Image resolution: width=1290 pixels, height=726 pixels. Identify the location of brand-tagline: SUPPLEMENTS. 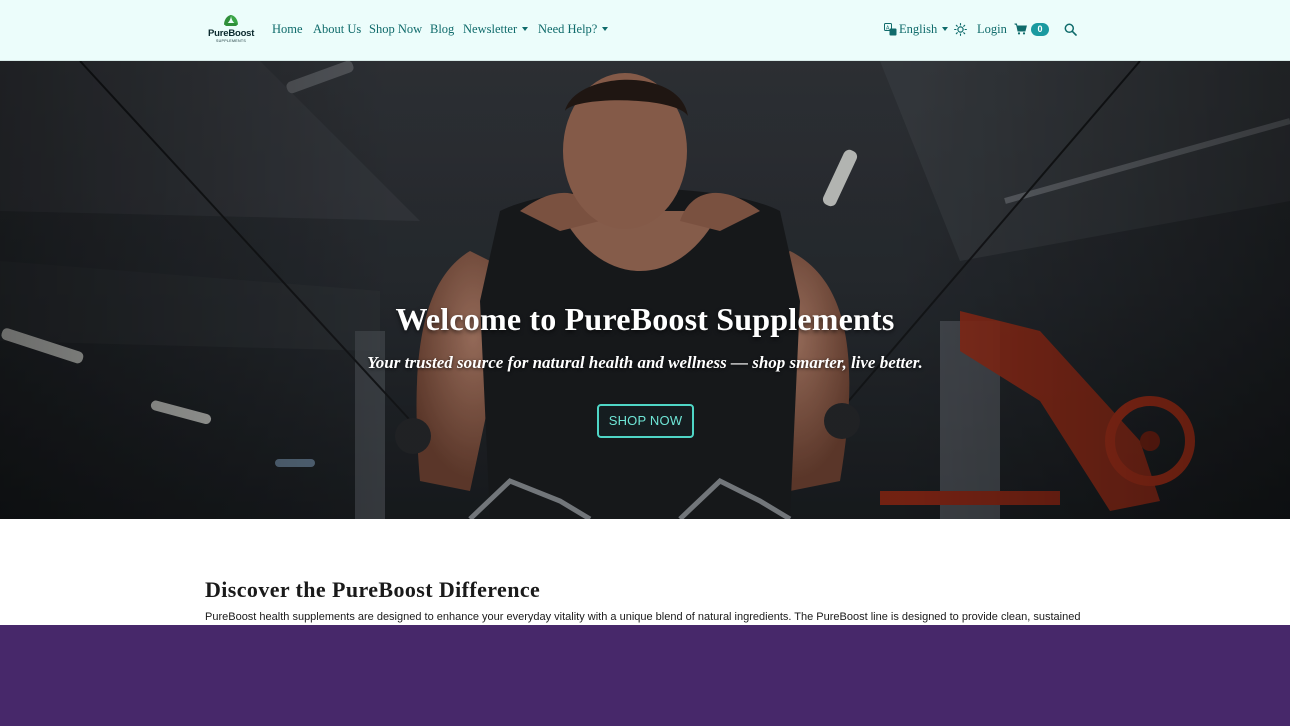
(231, 41).